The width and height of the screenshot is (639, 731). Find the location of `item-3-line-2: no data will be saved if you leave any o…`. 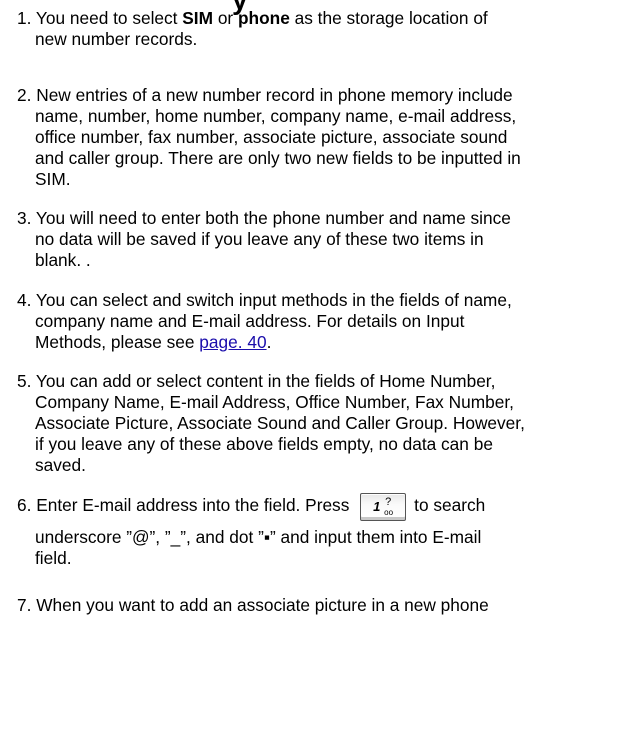

item-3-line-2: no data will be saved if you leave any o… is located at coordinates (259, 239).